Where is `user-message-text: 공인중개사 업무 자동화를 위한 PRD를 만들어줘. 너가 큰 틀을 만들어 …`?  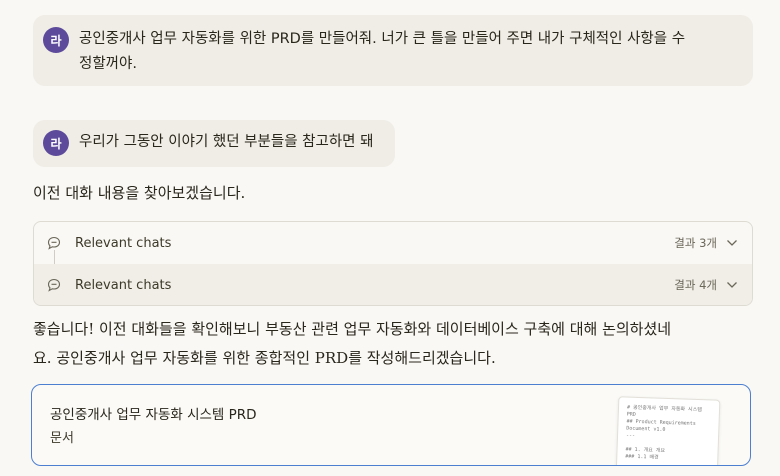
user-message-text: 공인중개사 업무 자동화를 위한 PRD를 만들어줘. 너가 큰 틀을 만들어 … is located at coordinates (382, 52).